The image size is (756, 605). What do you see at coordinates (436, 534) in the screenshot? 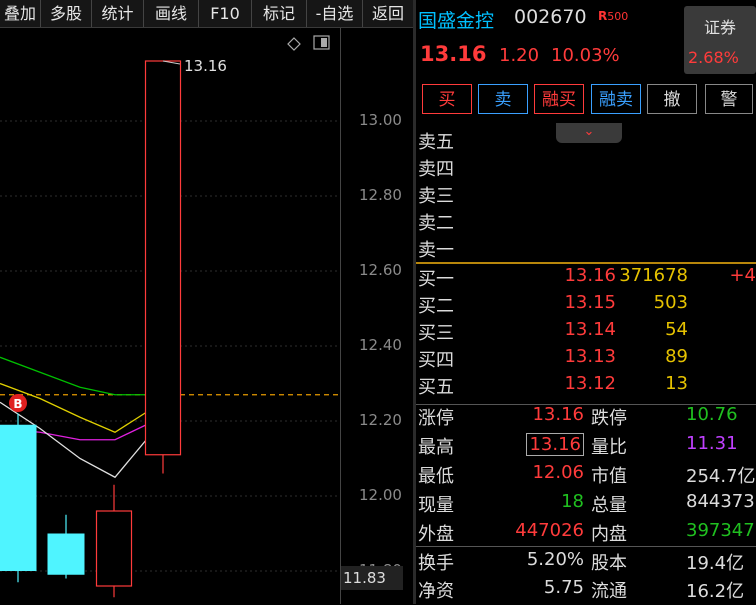
I see `stat-label: 外盘` at bounding box center [436, 534].